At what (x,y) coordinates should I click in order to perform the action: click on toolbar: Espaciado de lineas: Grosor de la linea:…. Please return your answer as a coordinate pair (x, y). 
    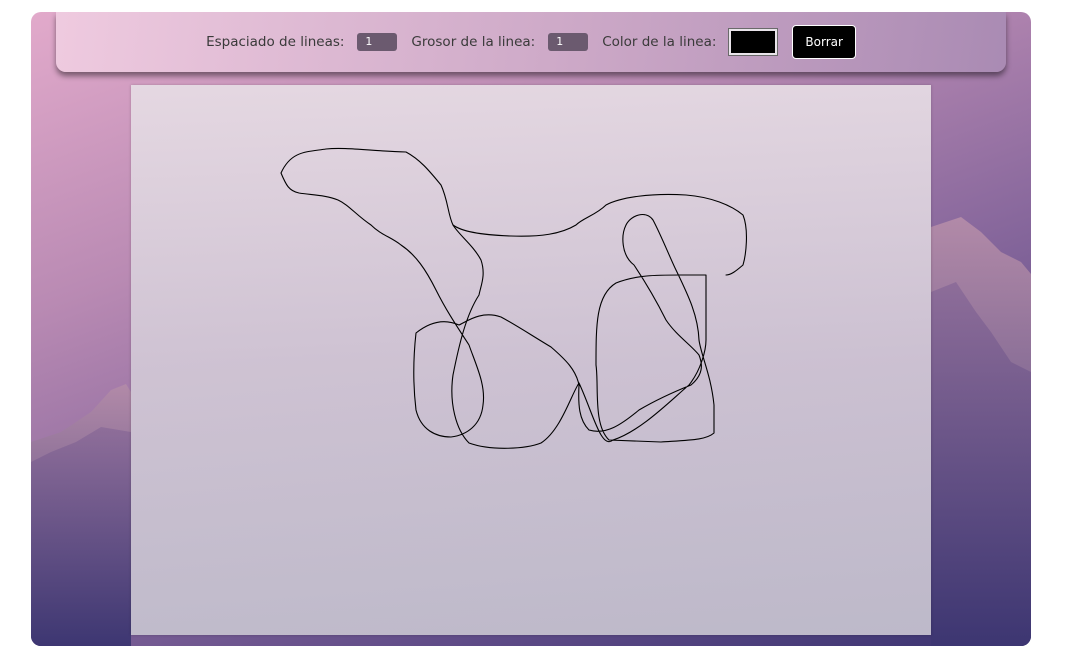
    Looking at the image, I should click on (531, 42).